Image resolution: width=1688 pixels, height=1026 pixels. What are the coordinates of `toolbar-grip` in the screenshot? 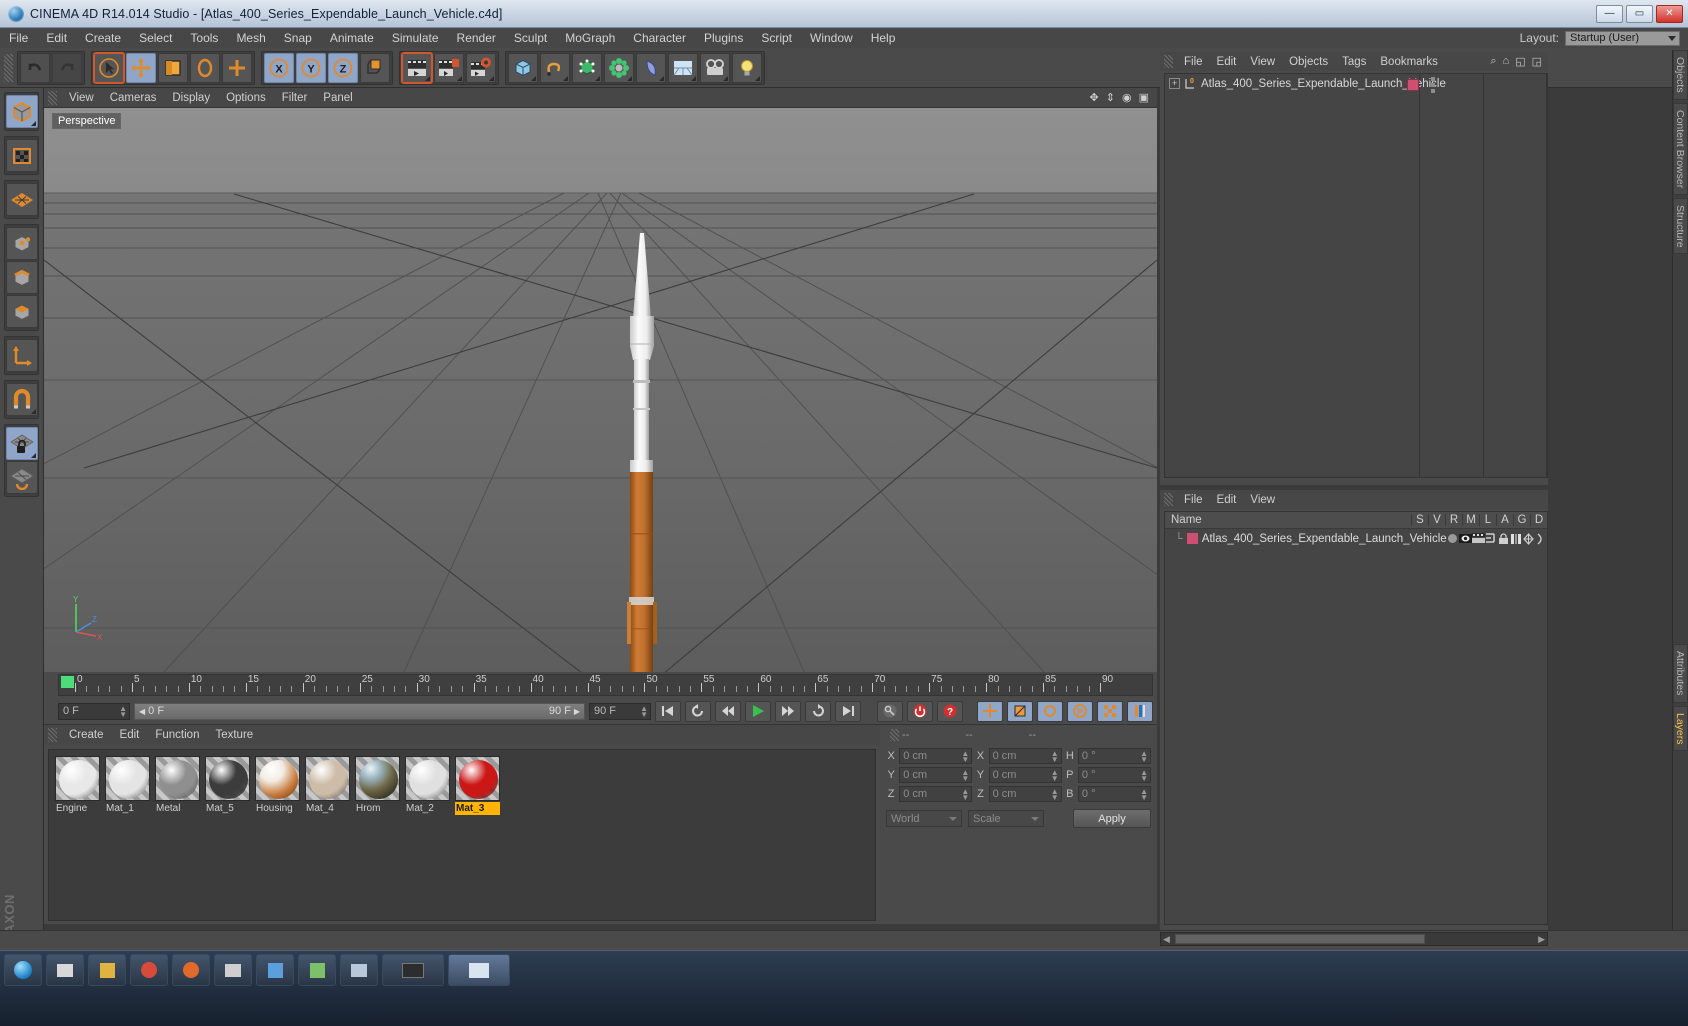 It's located at (8, 67).